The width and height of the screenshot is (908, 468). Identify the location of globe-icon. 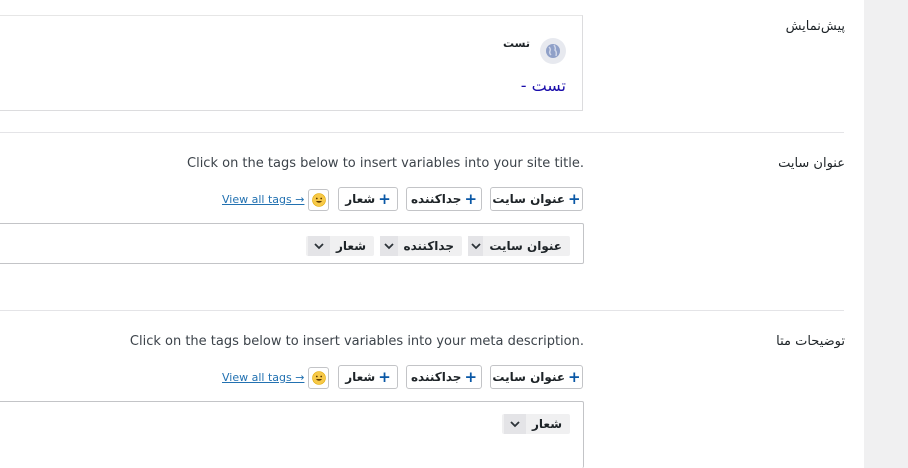
(553, 51).